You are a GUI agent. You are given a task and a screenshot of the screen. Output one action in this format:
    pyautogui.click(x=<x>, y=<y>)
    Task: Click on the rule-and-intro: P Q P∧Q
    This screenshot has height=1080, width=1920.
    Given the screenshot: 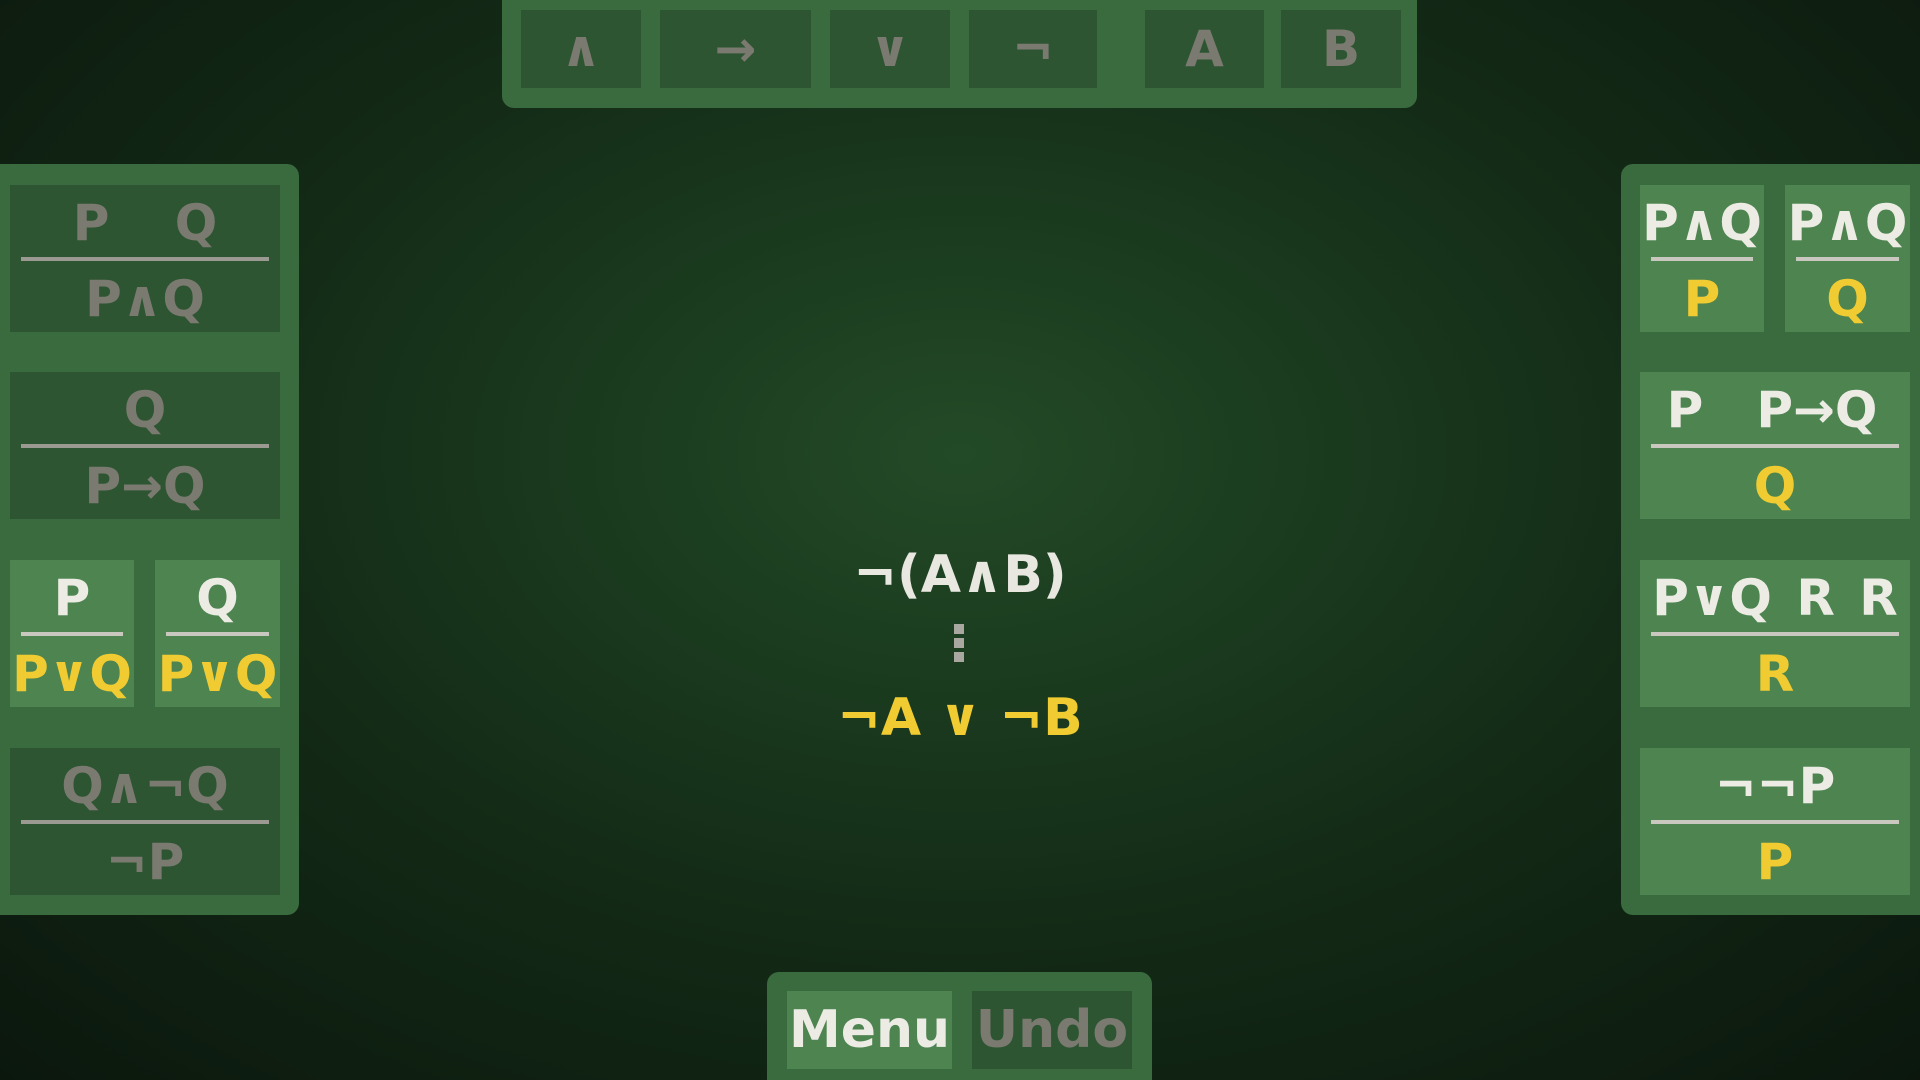 What is the action you would take?
    pyautogui.click(x=145, y=258)
    